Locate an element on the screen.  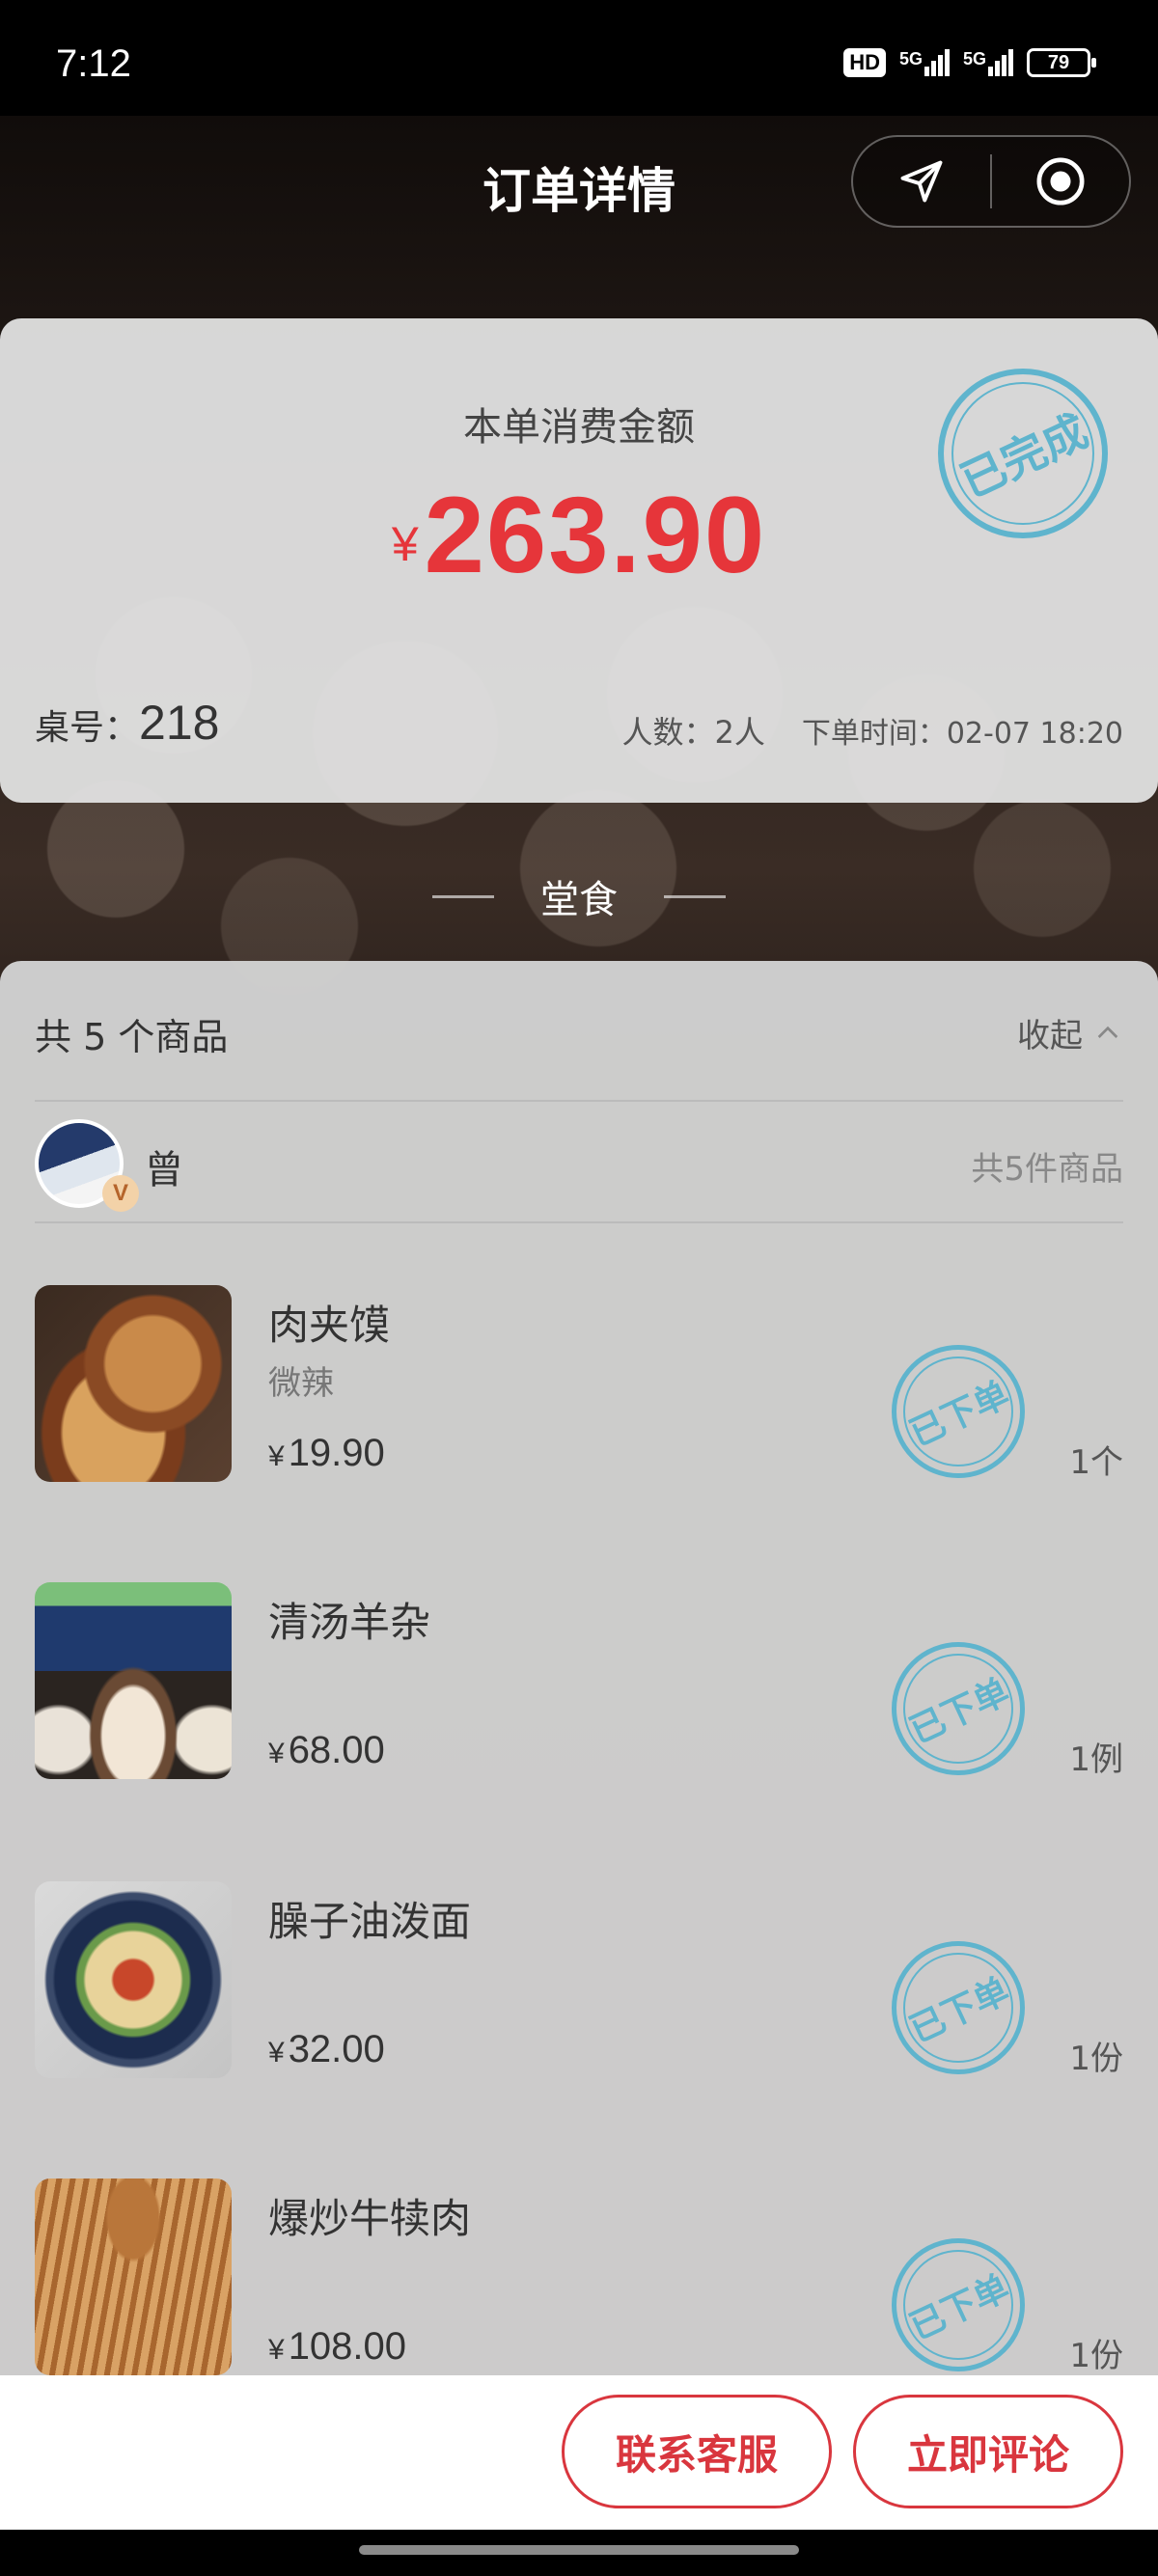
items-count: 共 5 个商品 is located at coordinates (132, 1037).